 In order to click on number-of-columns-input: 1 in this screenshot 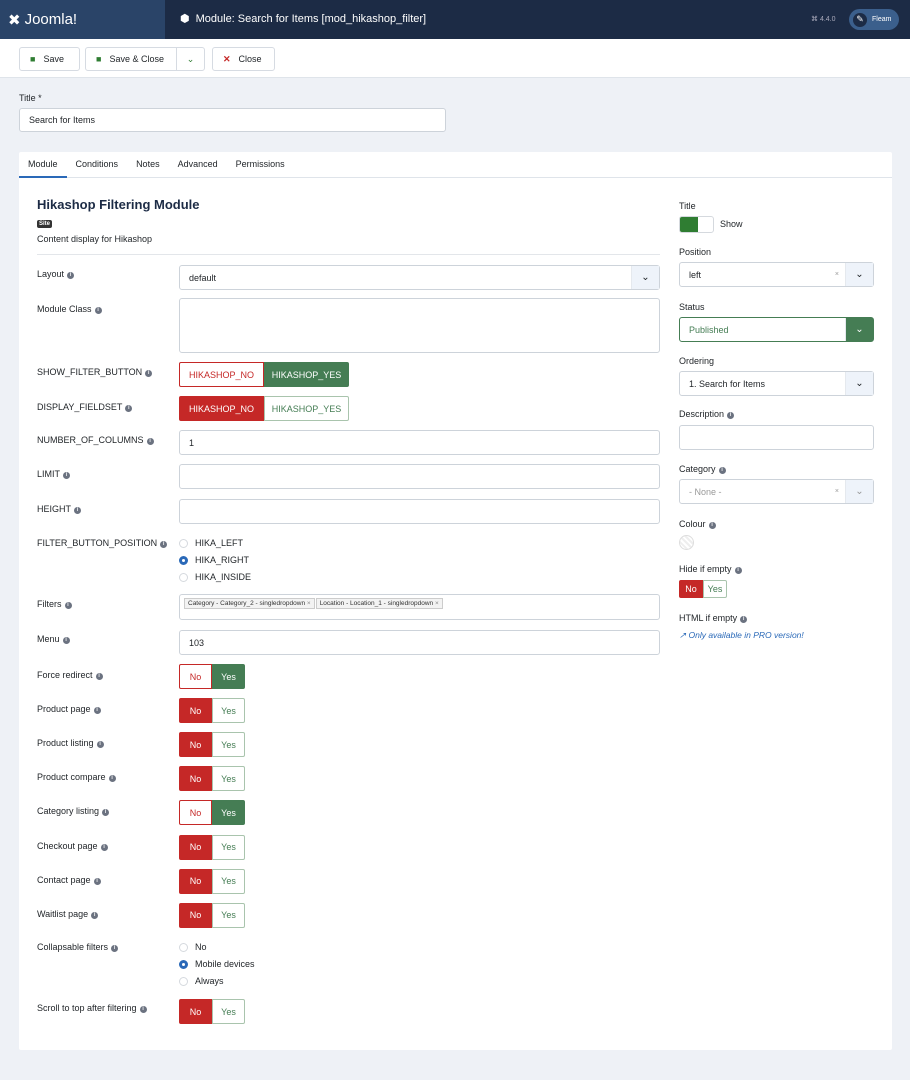, I will do `click(419, 442)`.